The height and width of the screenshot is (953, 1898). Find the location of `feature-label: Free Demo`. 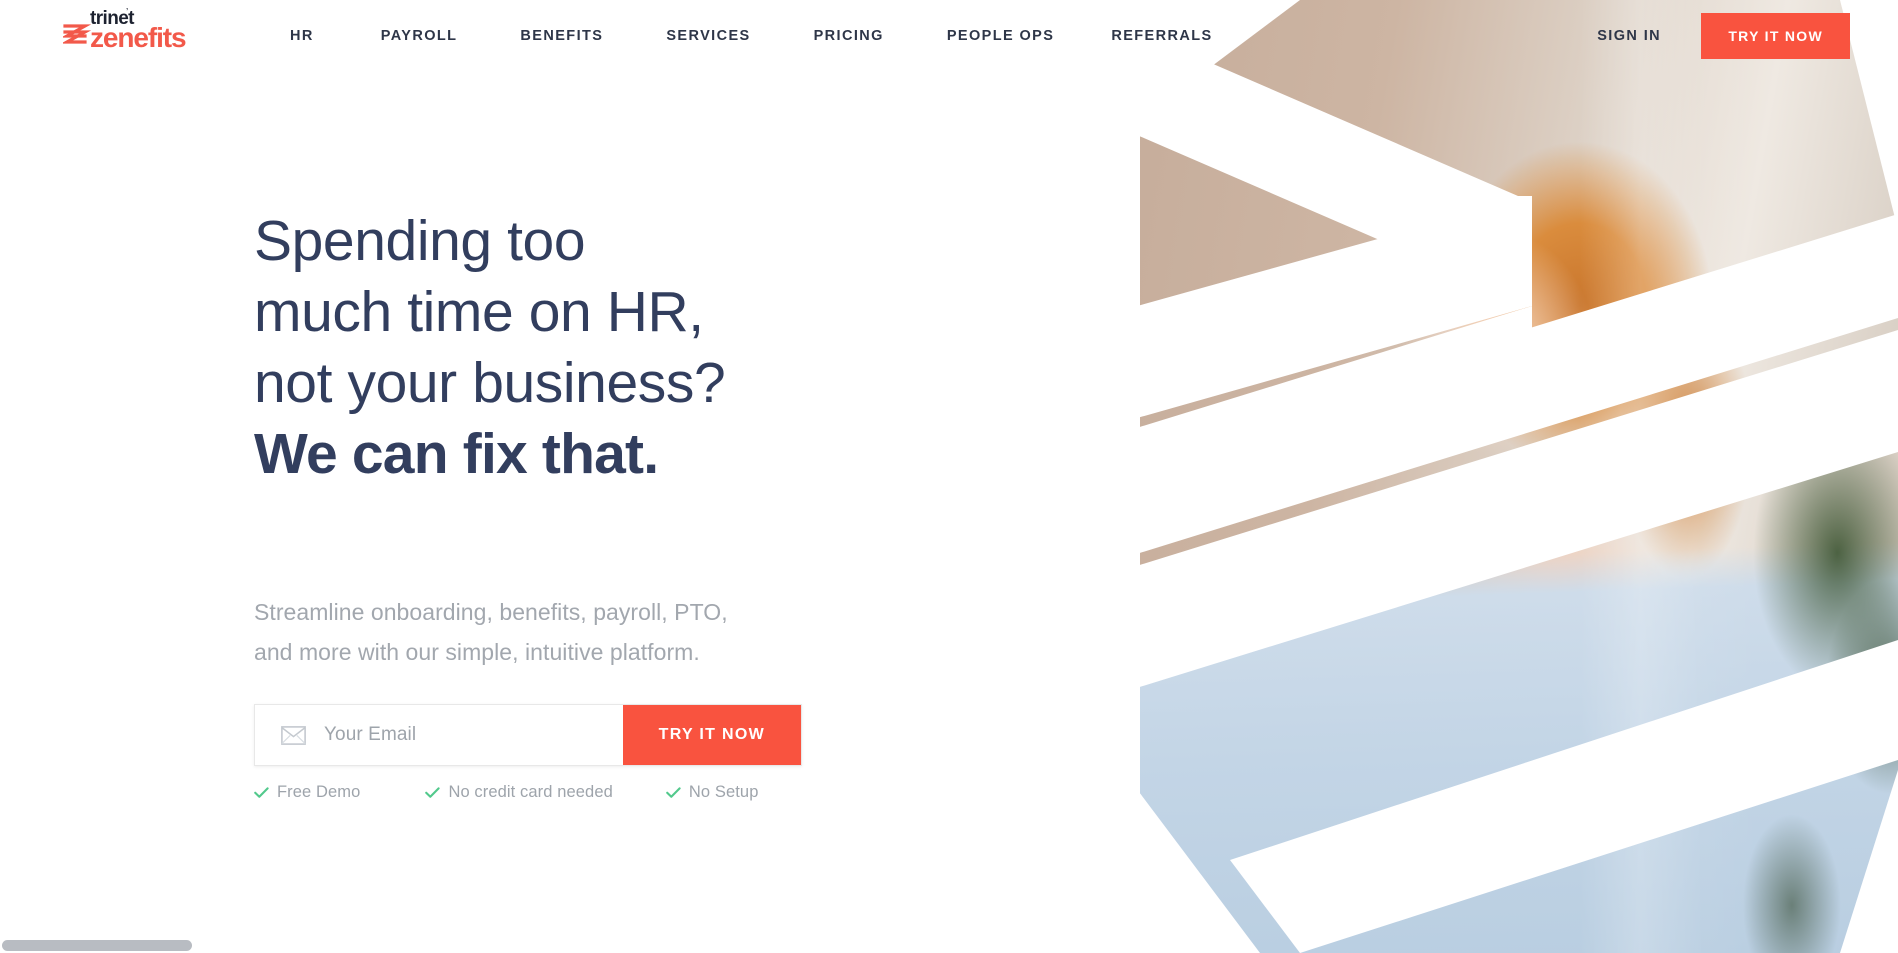

feature-label: Free Demo is located at coordinates (319, 792).